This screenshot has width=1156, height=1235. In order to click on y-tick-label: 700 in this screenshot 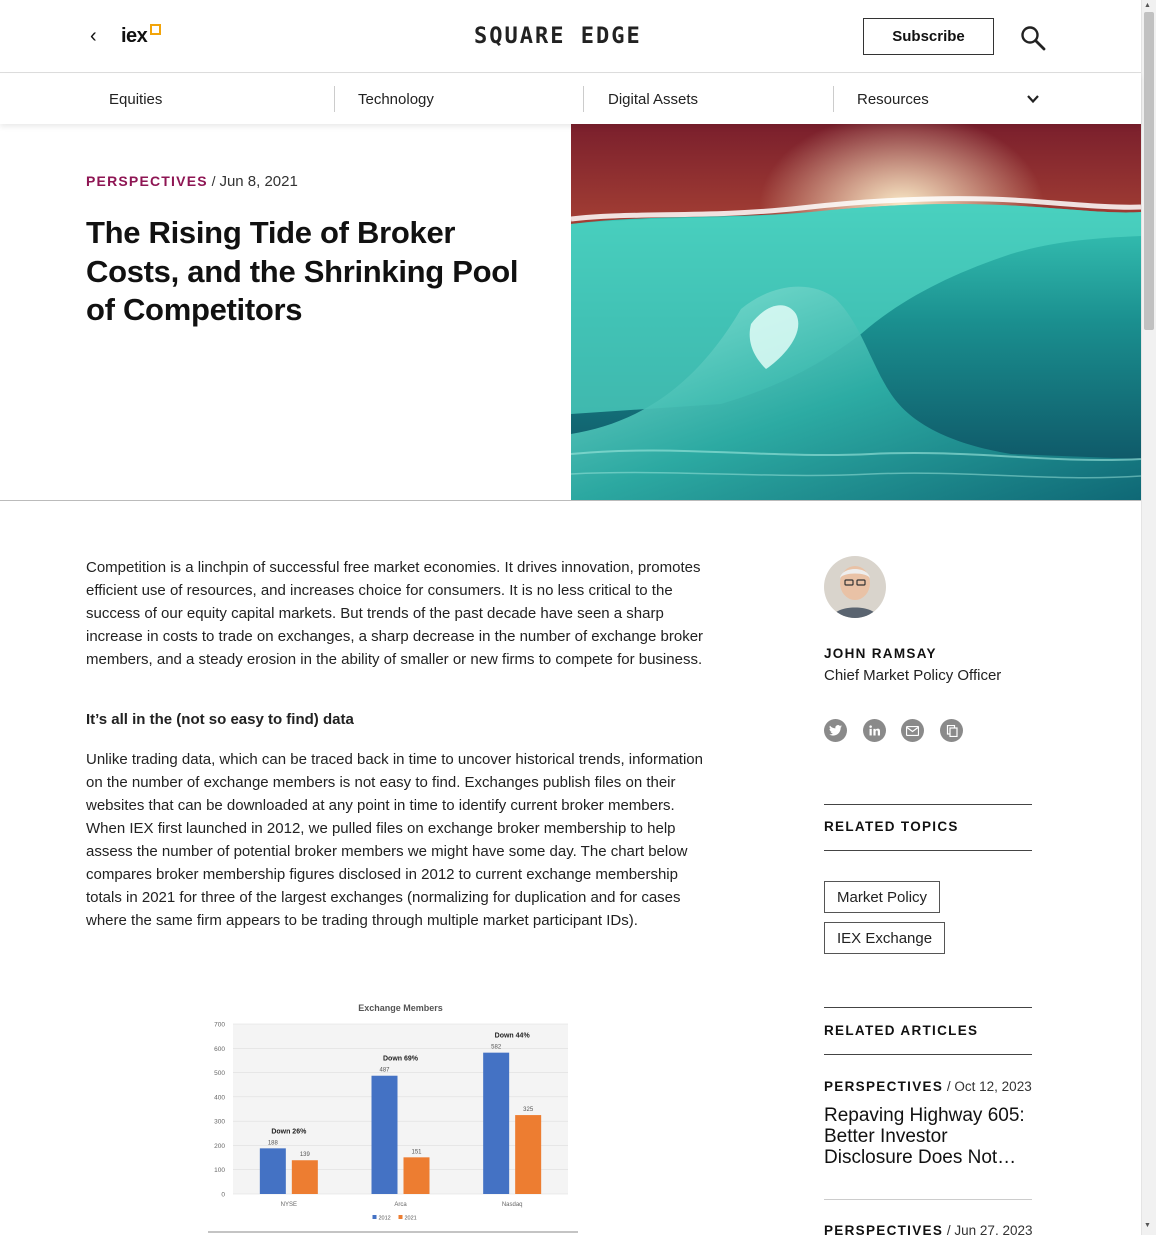, I will do `click(219, 1025)`.